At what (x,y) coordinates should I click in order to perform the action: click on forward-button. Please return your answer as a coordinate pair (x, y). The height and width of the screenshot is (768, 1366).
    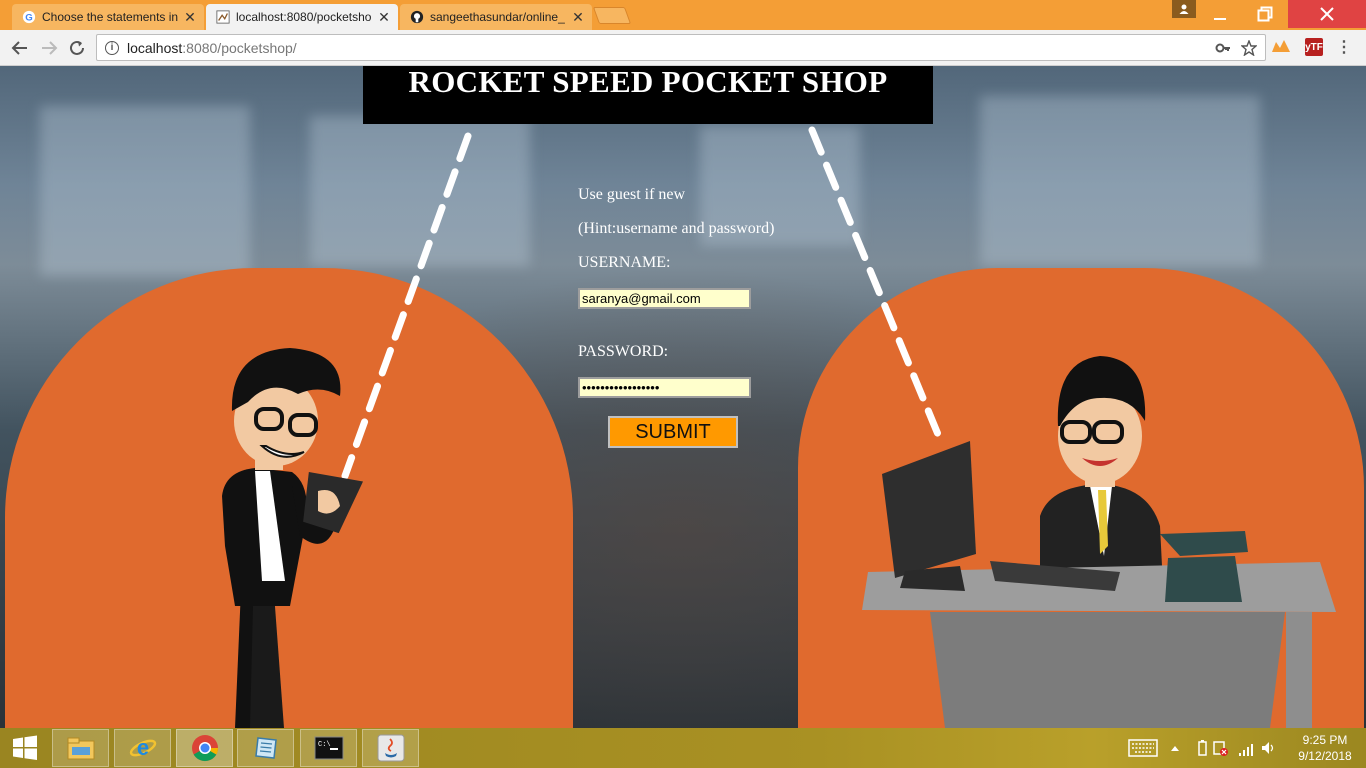
    Looking at the image, I should click on (49, 48).